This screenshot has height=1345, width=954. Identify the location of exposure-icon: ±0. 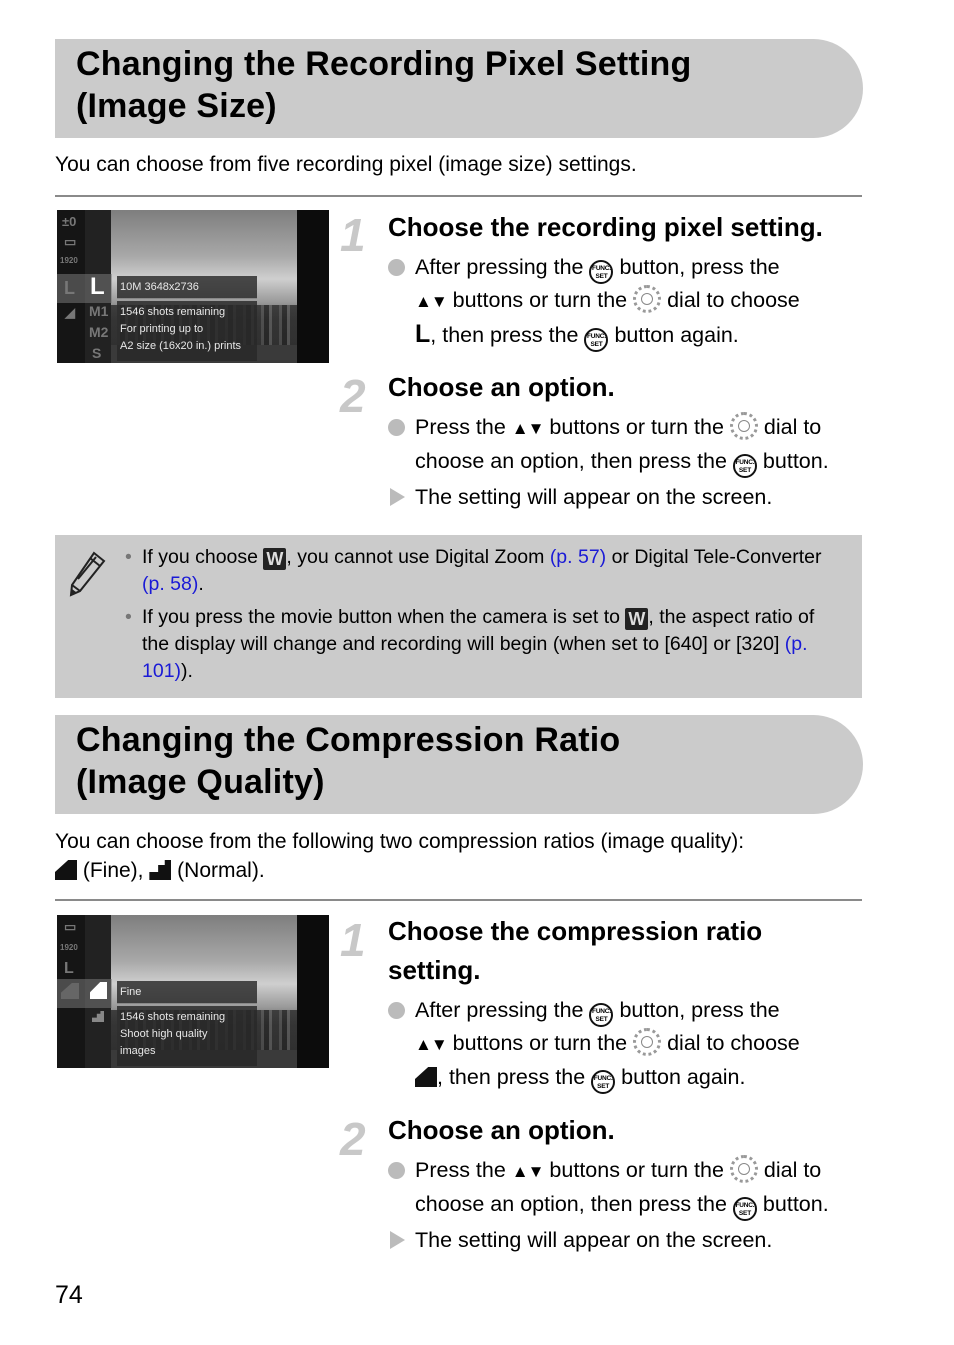
(69, 221).